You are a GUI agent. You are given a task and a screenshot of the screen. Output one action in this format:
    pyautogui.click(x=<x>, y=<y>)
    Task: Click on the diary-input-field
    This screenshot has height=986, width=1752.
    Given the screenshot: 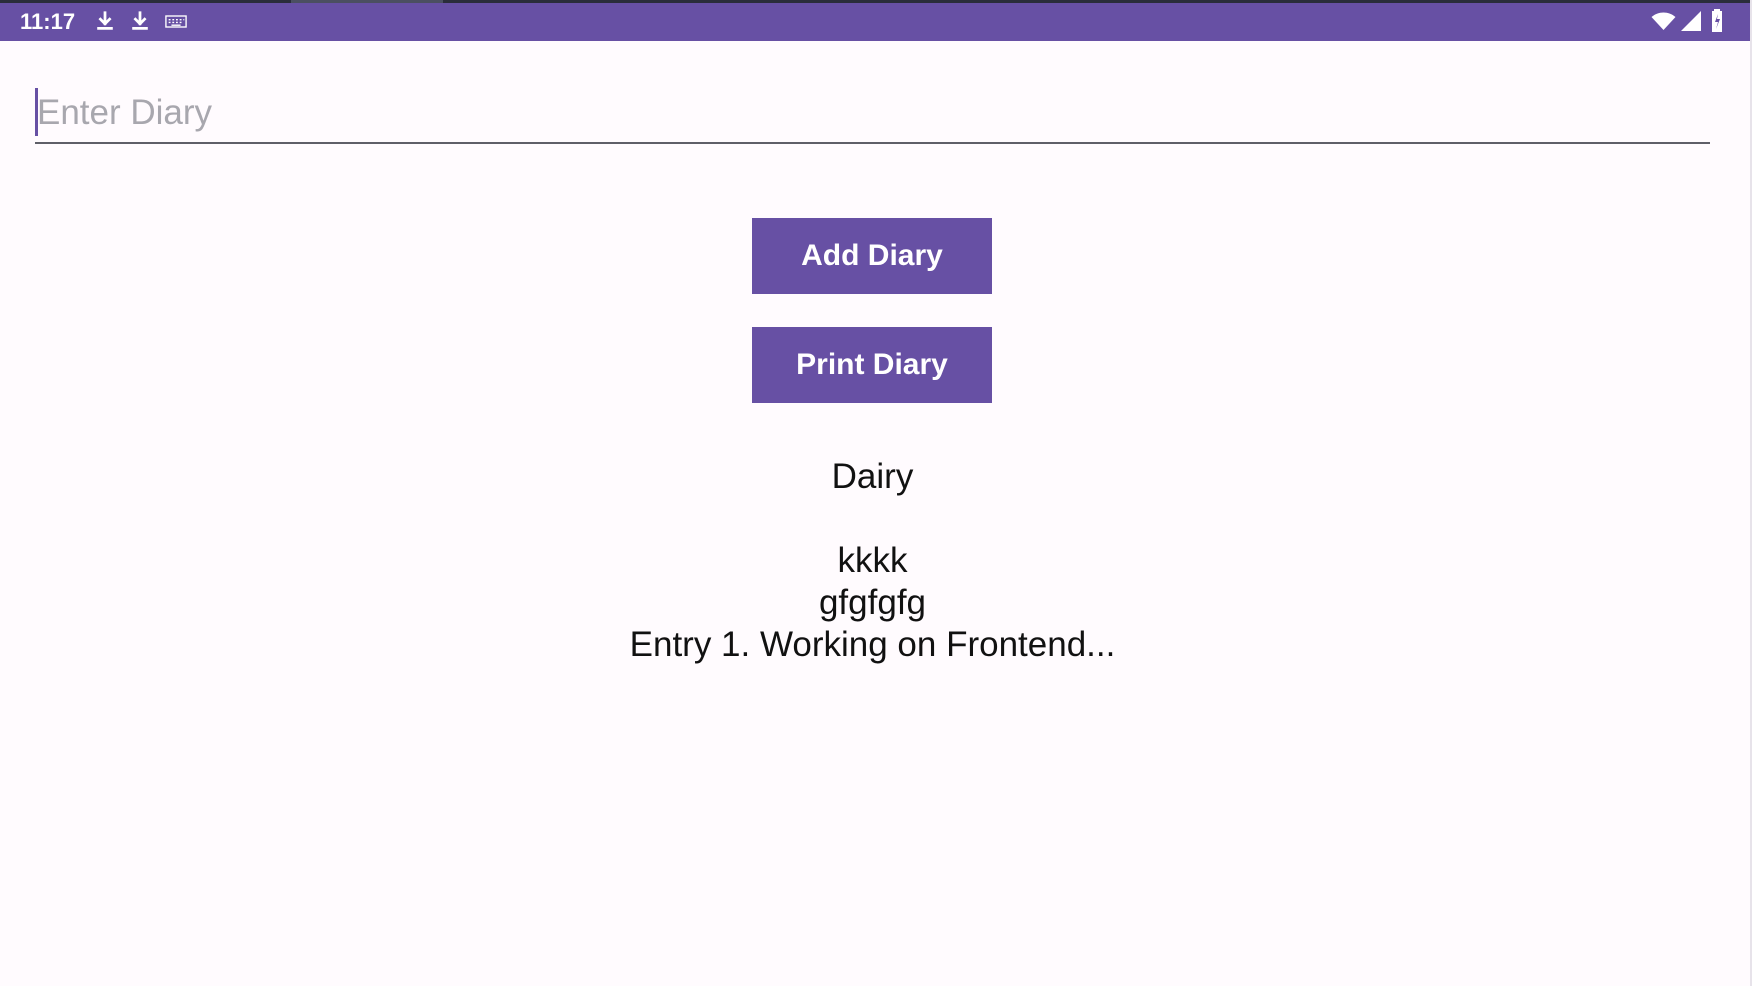 What is the action you would take?
    pyautogui.click(x=872, y=115)
    